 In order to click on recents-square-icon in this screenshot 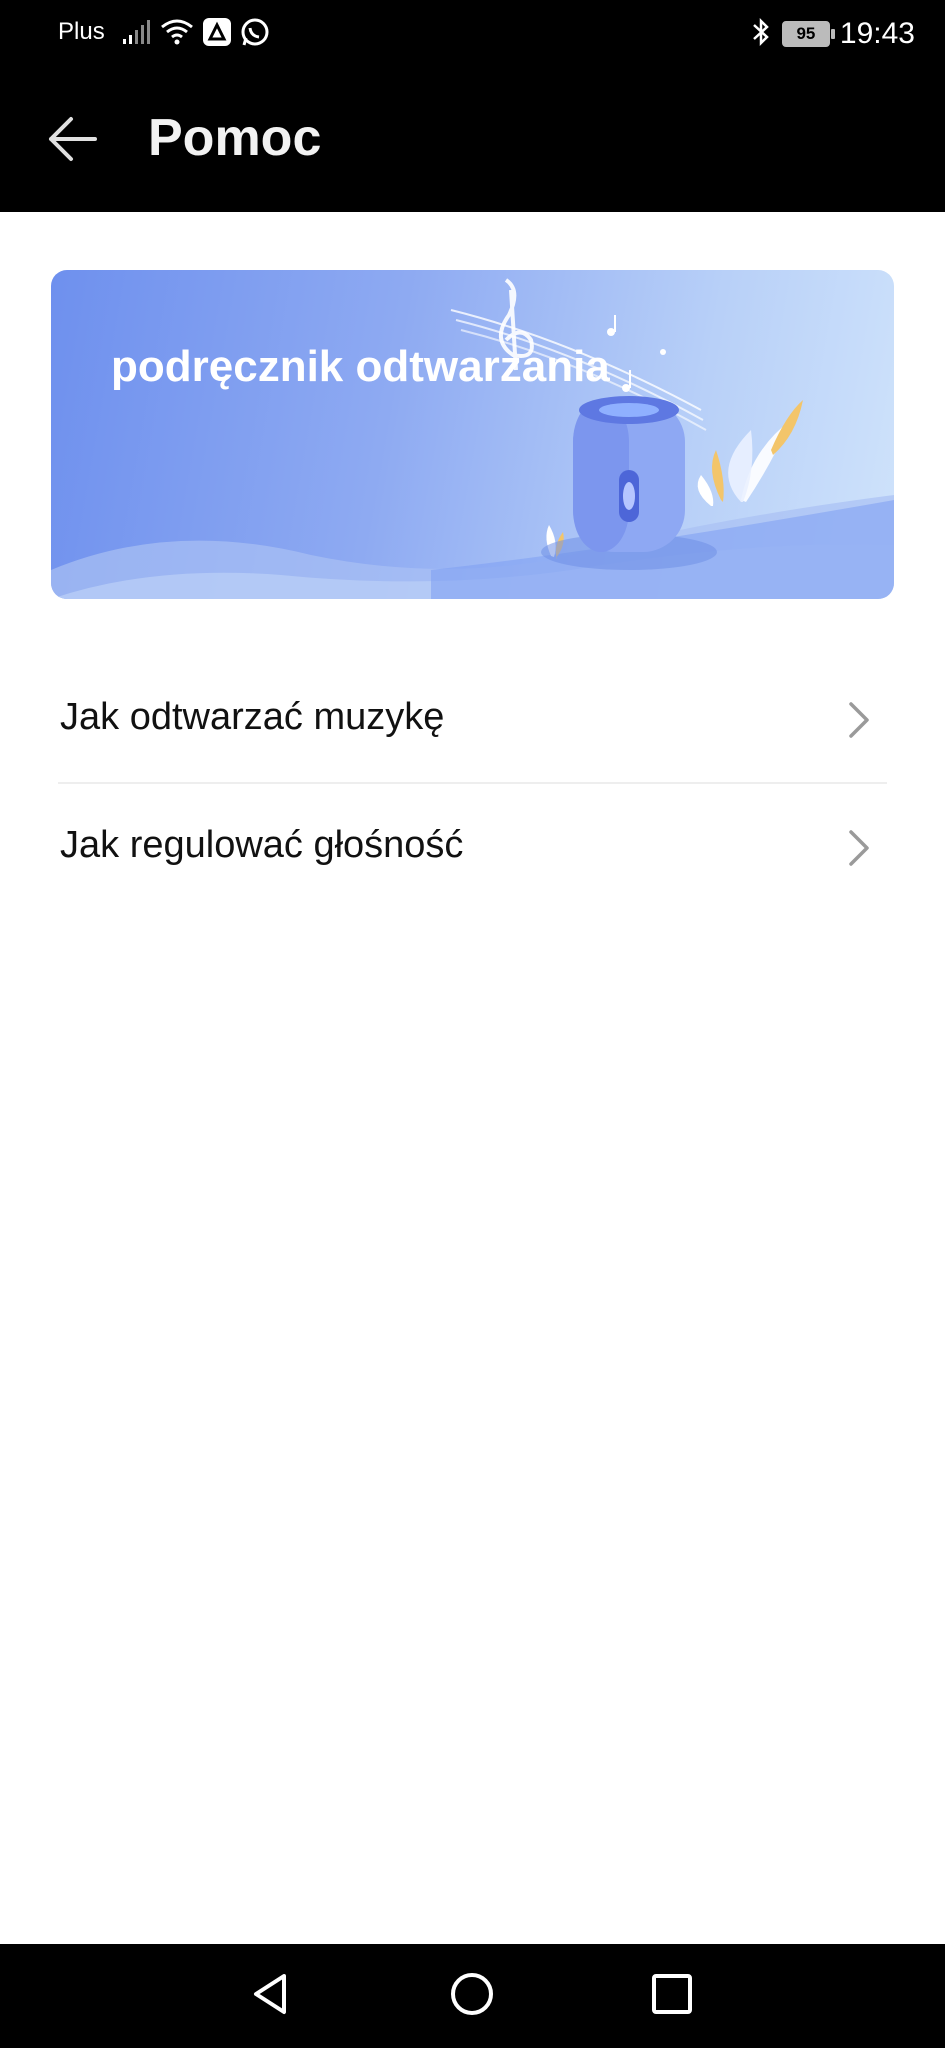, I will do `click(672, 1996)`.